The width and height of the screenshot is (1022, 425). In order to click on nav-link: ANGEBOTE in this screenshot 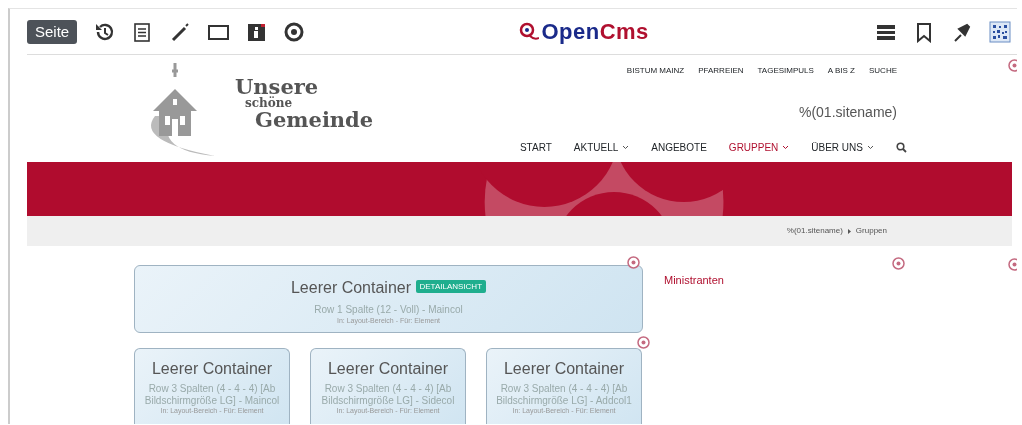, I will do `click(679, 147)`.